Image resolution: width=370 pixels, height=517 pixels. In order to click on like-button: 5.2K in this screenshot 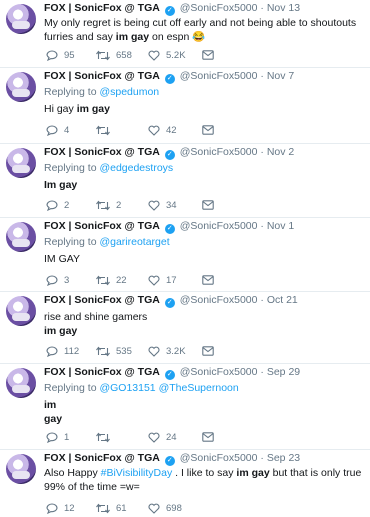, I will do `click(167, 55)`.